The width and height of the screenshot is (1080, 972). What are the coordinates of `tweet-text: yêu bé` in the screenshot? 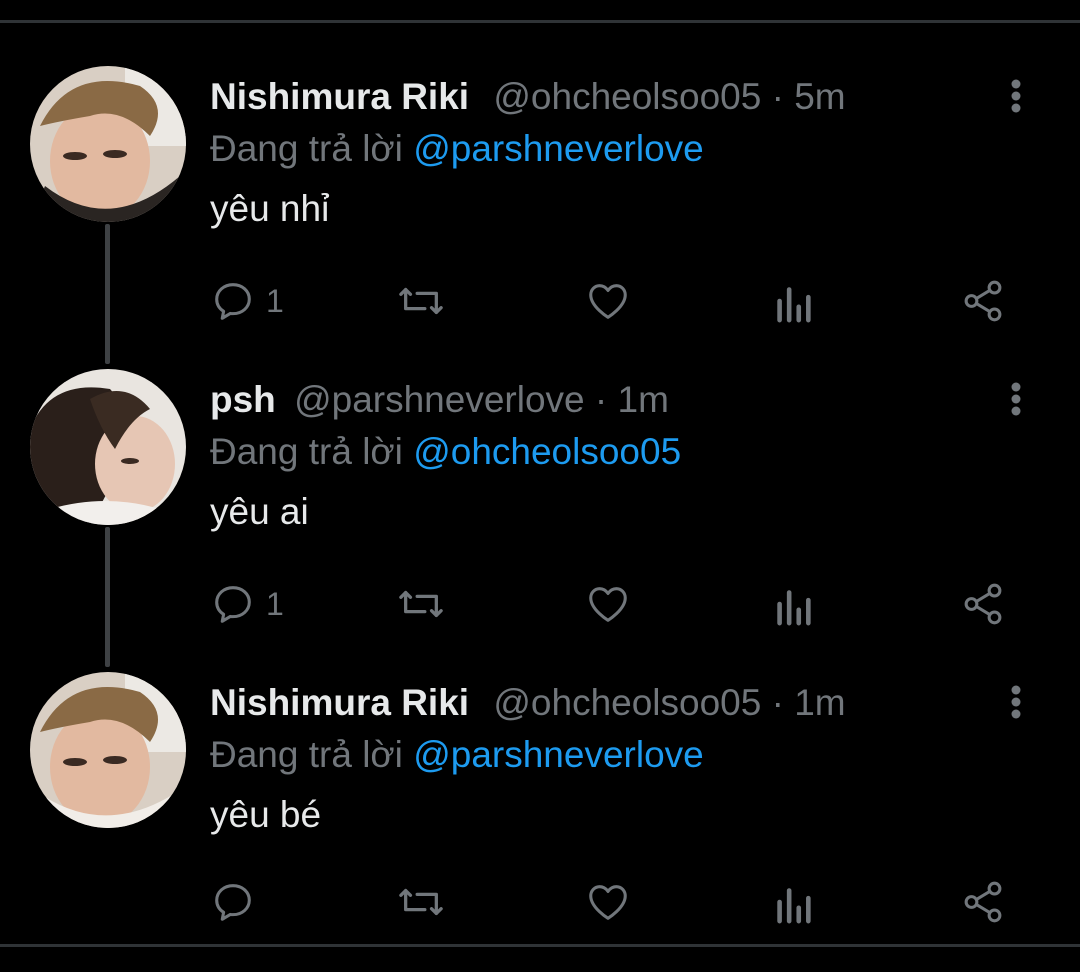 It's located at (266, 814).